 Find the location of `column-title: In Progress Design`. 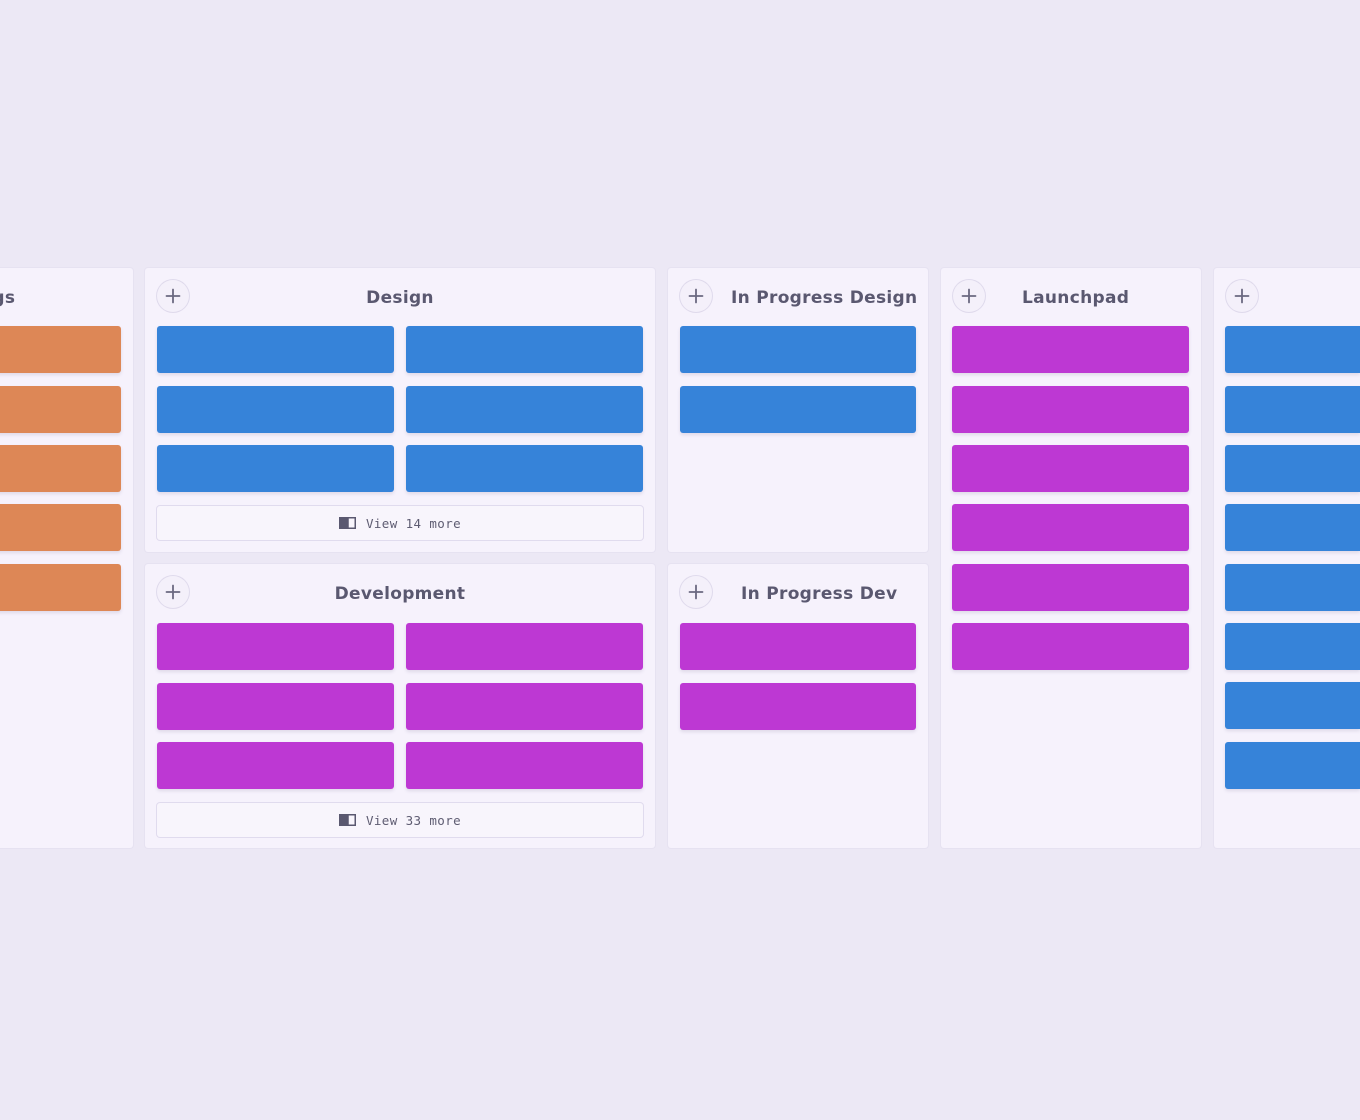

column-title: In Progress Design is located at coordinates (824, 298).